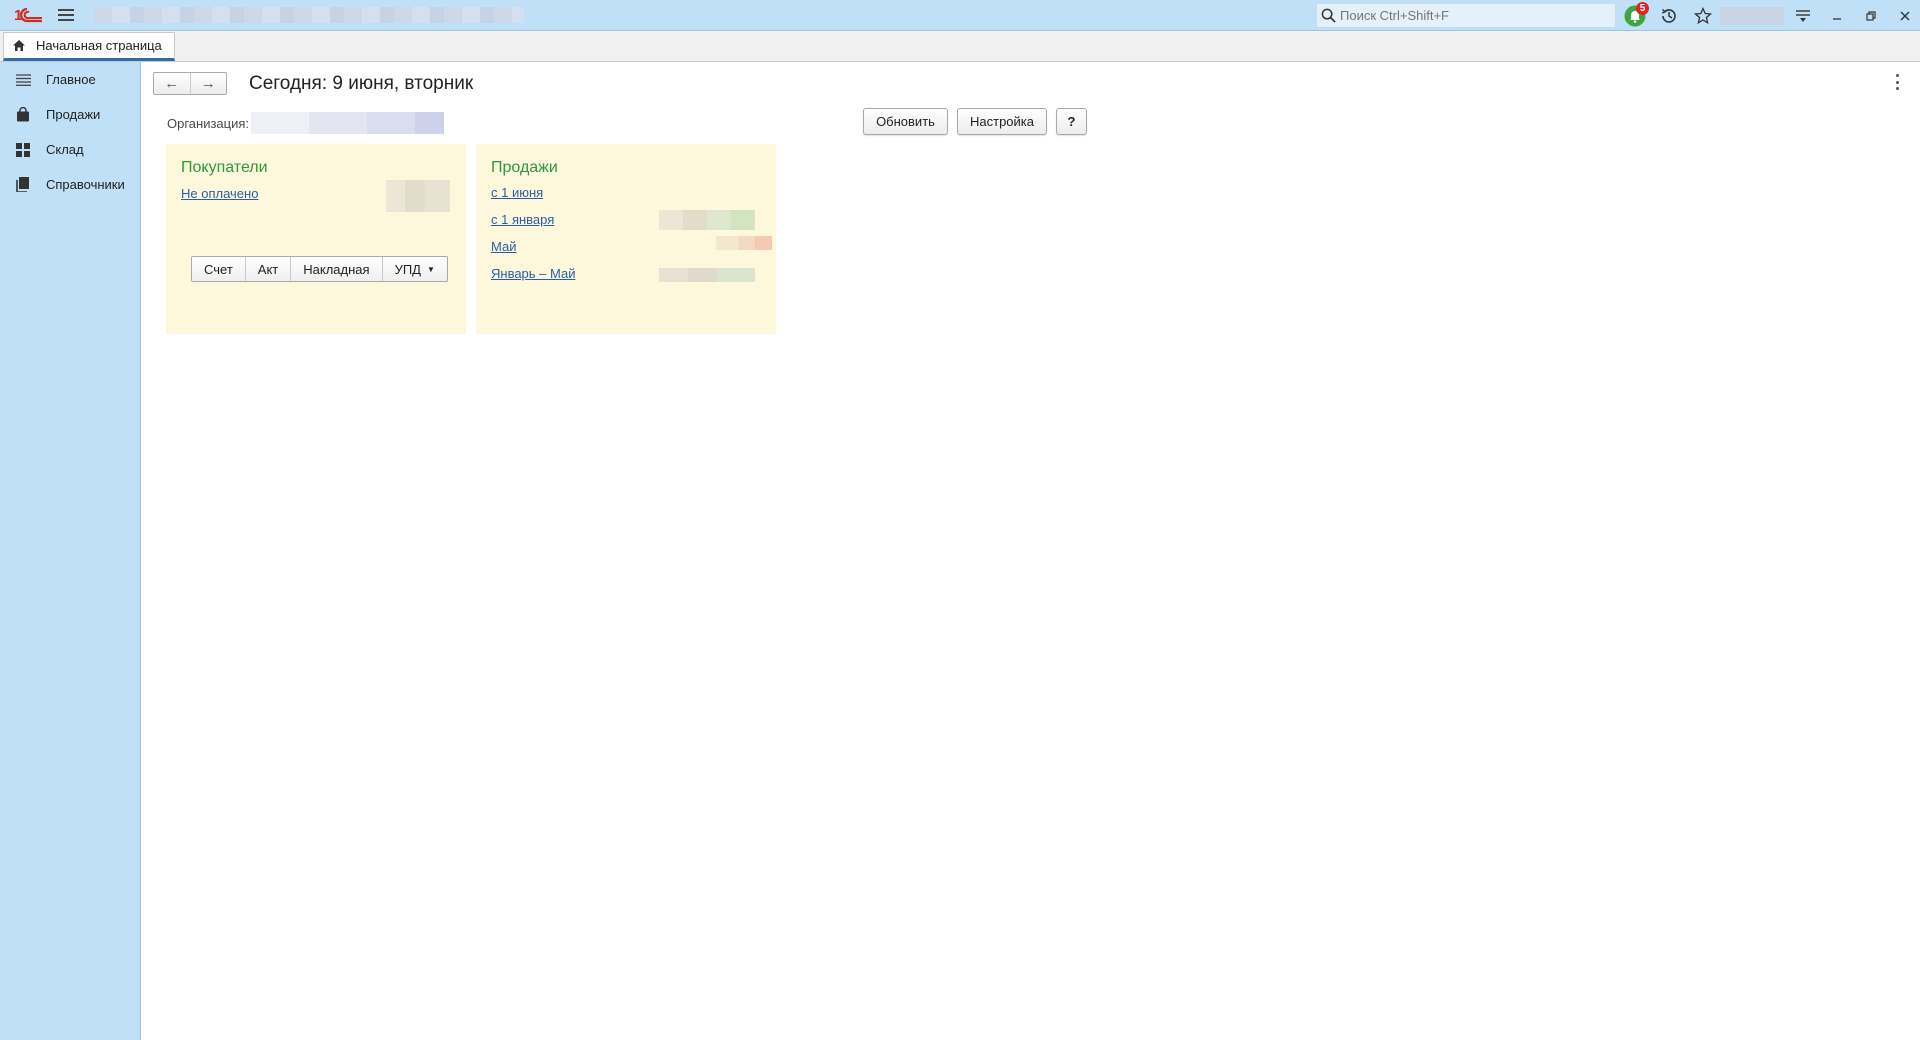 This screenshot has height=1040, width=1920. What do you see at coordinates (960, 15) in the screenshot?
I see `title-bar: 1 5` at bounding box center [960, 15].